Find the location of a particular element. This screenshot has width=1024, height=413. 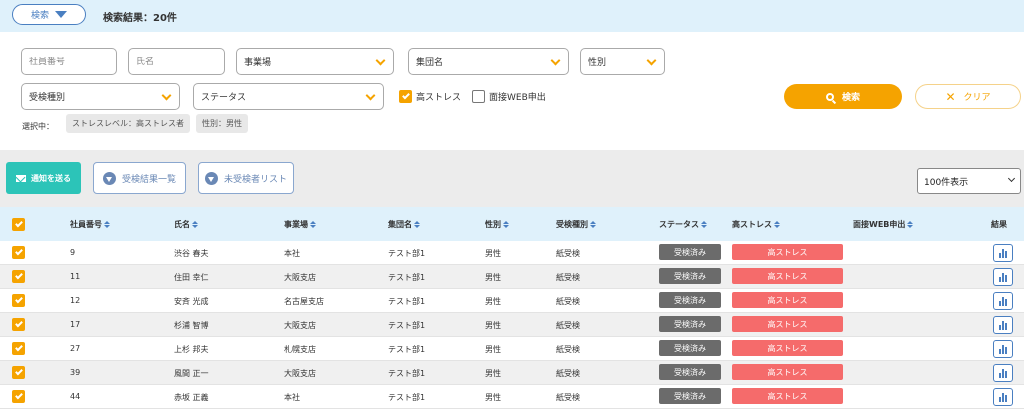

page-size-select: 100件表示 is located at coordinates (969, 181).